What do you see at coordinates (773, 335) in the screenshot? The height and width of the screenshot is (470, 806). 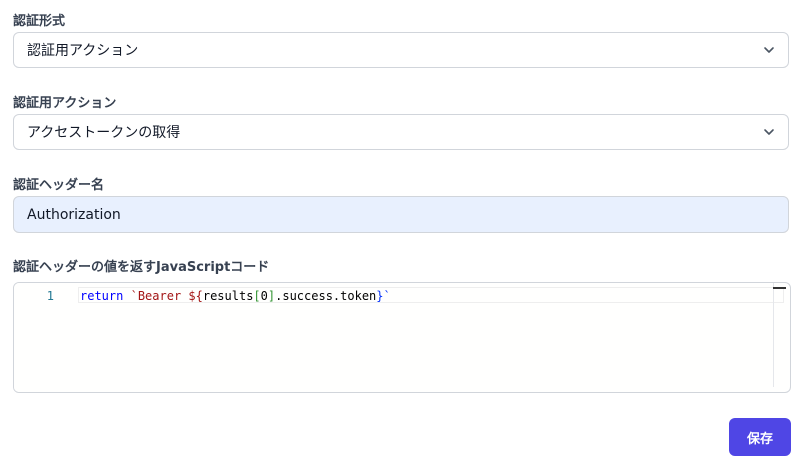 I see `vertical-scrollbar` at bounding box center [773, 335].